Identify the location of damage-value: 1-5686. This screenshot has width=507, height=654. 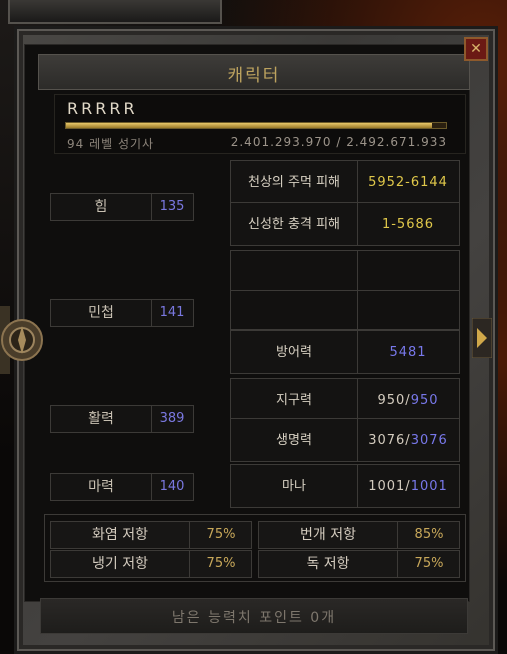
(408, 224).